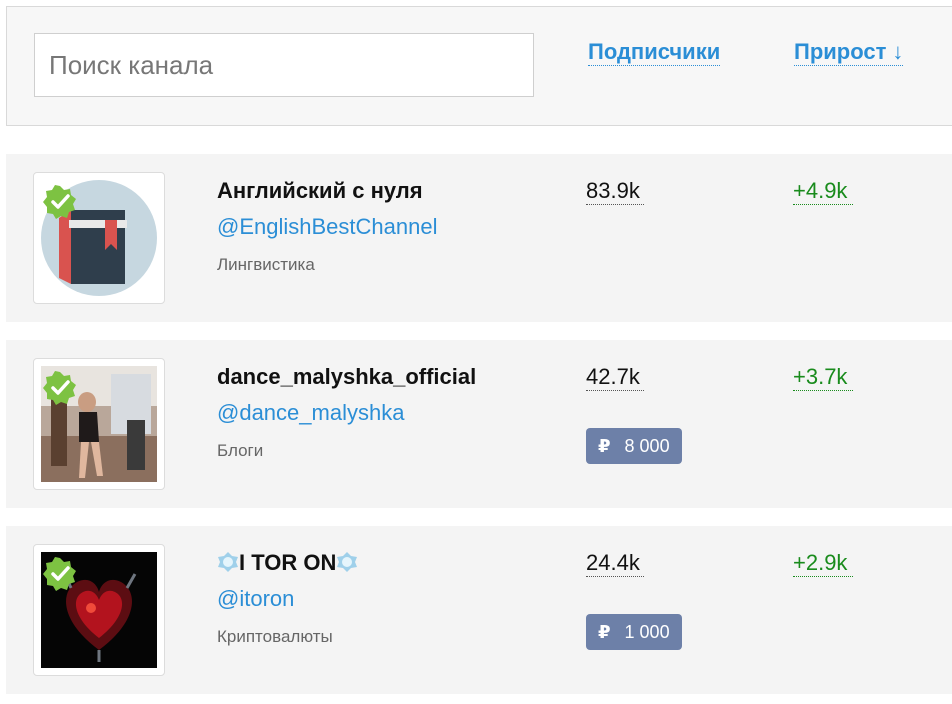 The image size is (952, 704). What do you see at coordinates (240, 450) in the screenshot?
I see `channel-category: Блоги` at bounding box center [240, 450].